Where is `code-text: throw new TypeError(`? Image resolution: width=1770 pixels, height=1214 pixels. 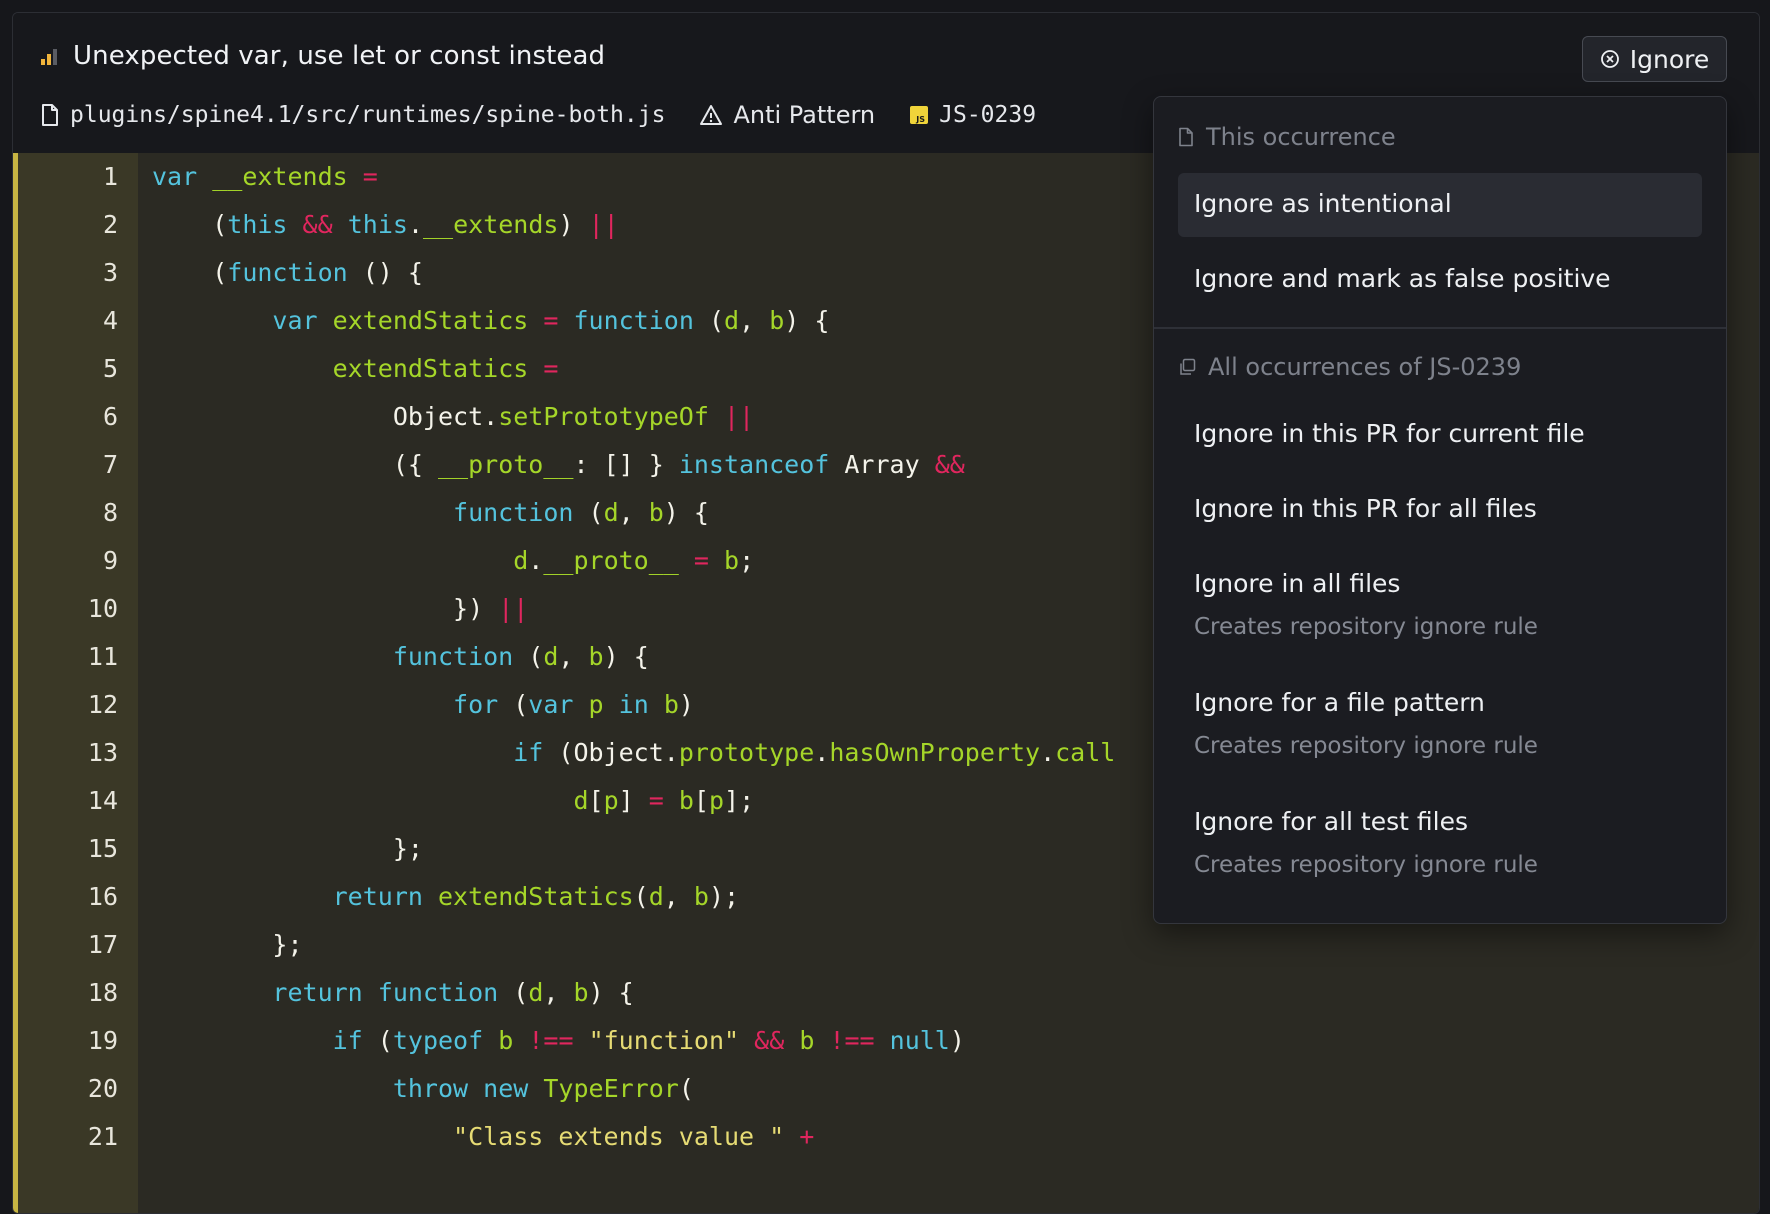 code-text: throw new TypeError( is located at coordinates (543, 1088).